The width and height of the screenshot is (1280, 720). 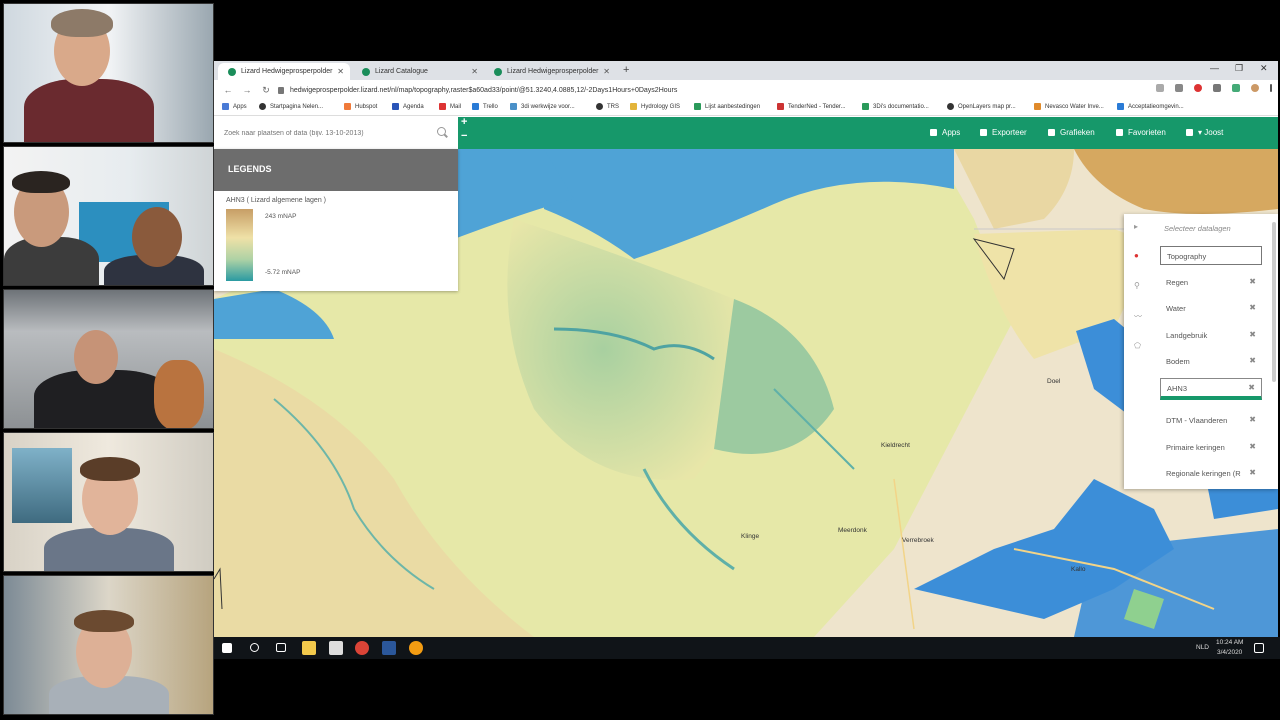 I want to click on bookmark-item: Lijst aanbestedingen, so click(x=727, y=106).